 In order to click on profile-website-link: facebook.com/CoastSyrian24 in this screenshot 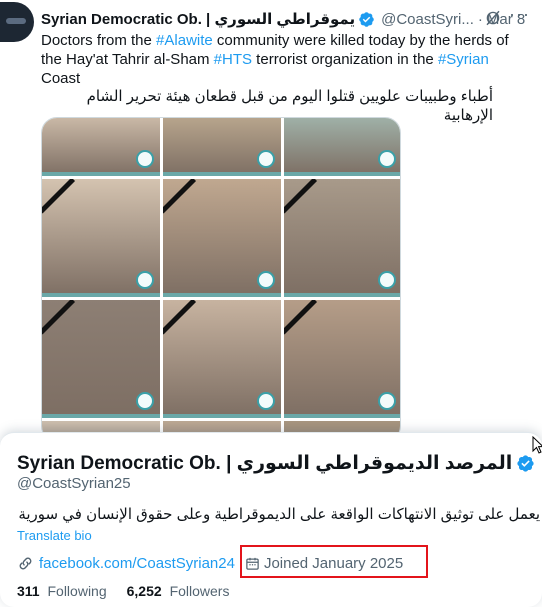, I will do `click(126, 563)`.